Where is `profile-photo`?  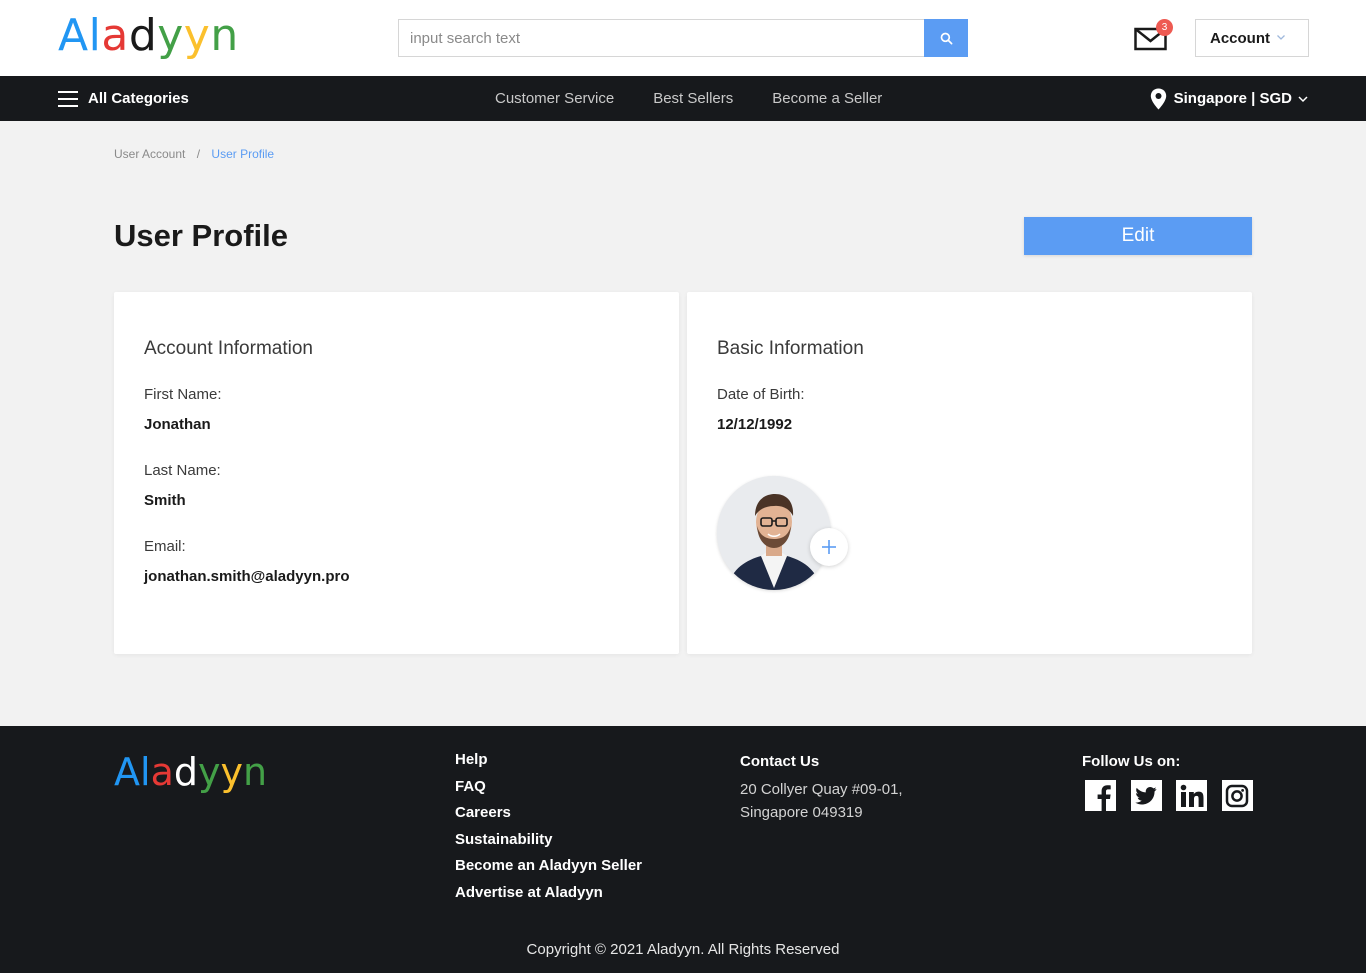 profile-photo is located at coordinates (774, 533).